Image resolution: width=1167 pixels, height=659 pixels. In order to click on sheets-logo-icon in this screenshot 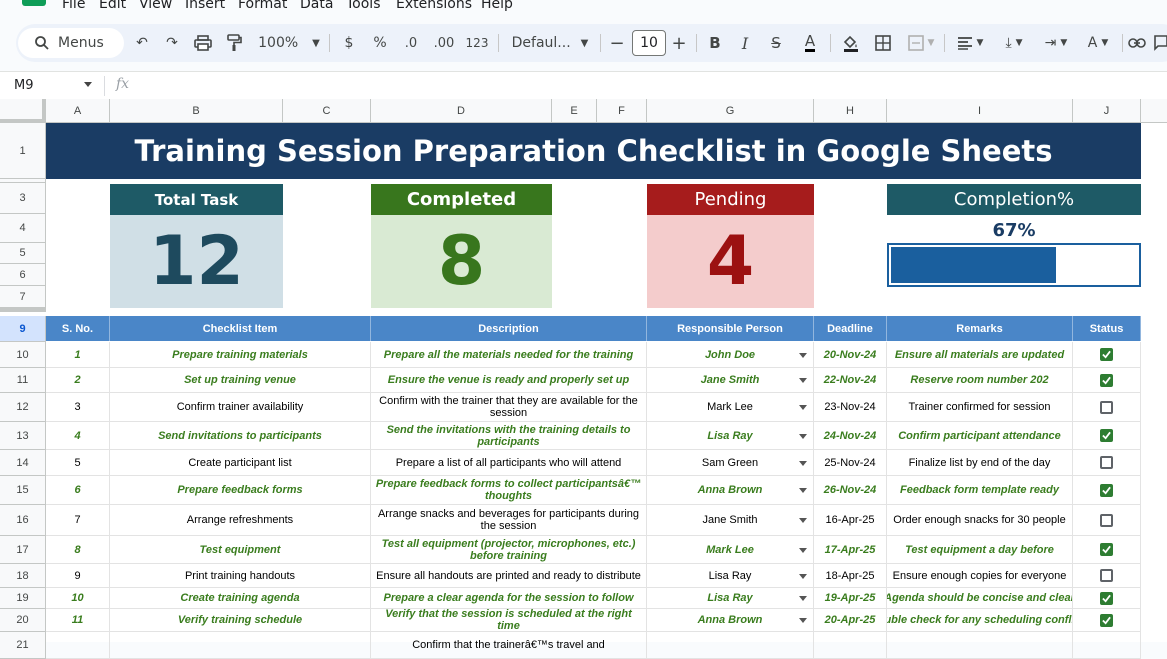, I will do `click(34, 3)`.